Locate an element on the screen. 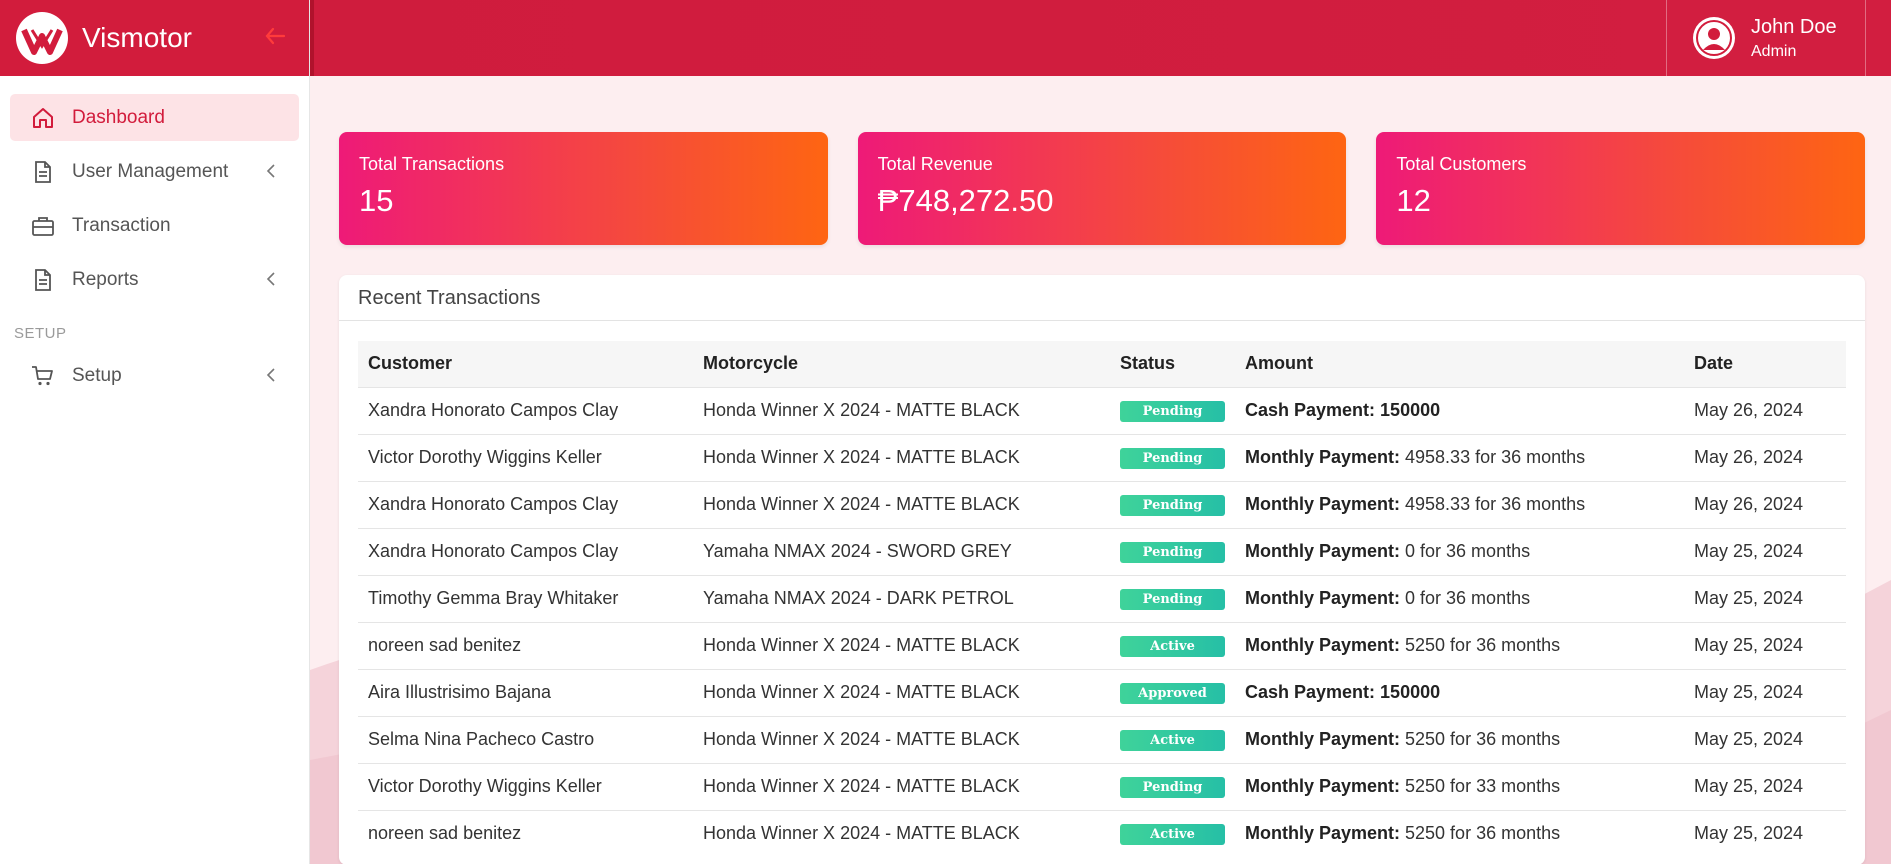  avatar is located at coordinates (1714, 38).